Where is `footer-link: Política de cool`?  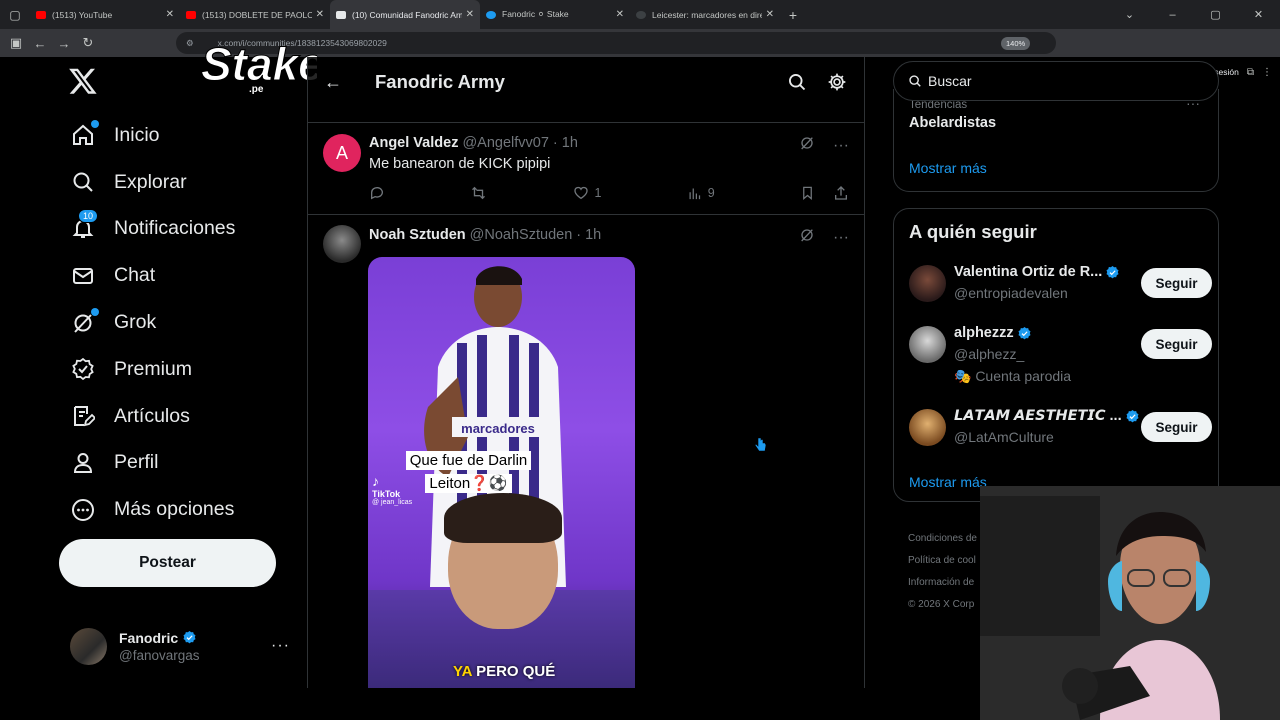
footer-link: Política de cool is located at coordinates (942, 561).